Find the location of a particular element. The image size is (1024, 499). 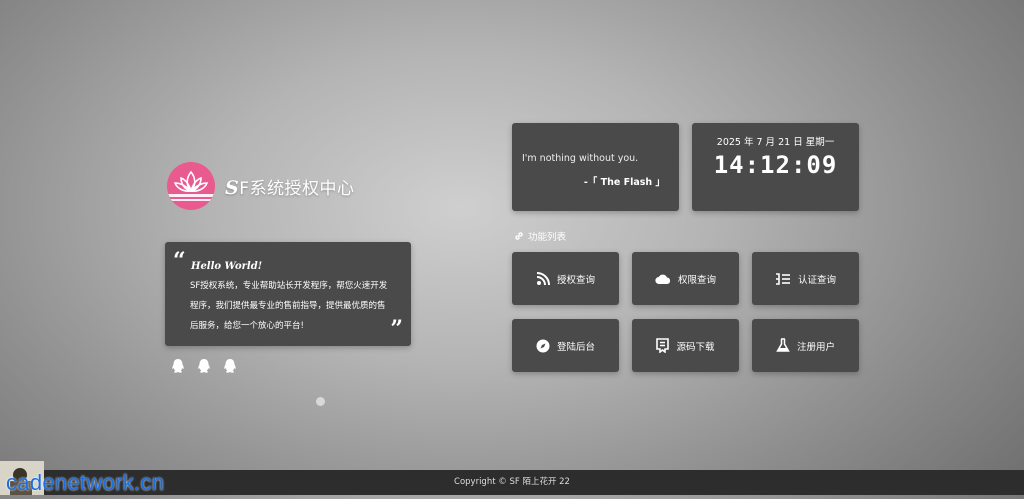

permission-query-button: 权限查询 is located at coordinates (685, 278).